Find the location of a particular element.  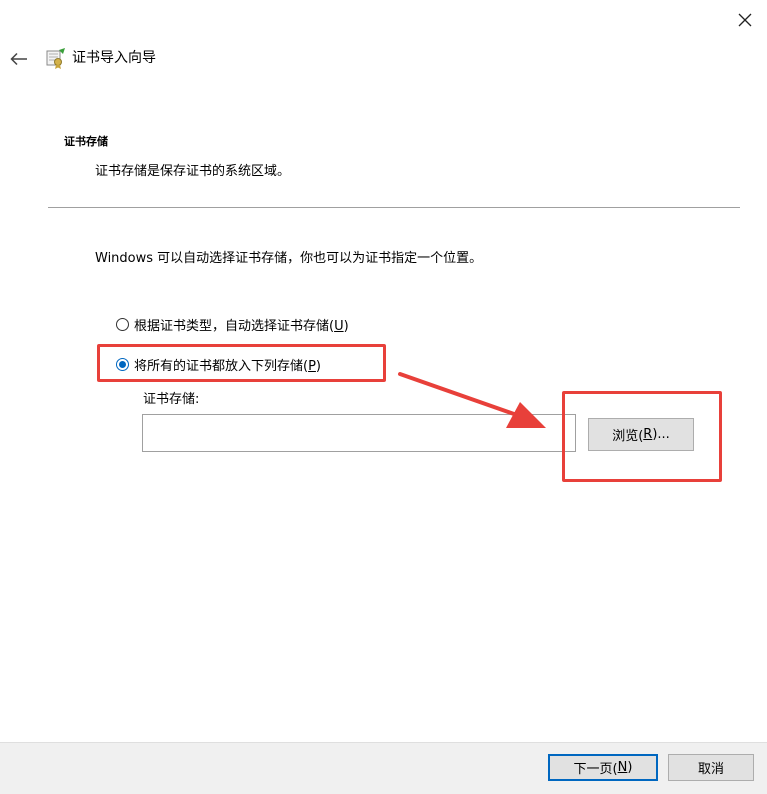

arrow-left-icon is located at coordinates (18, 59).